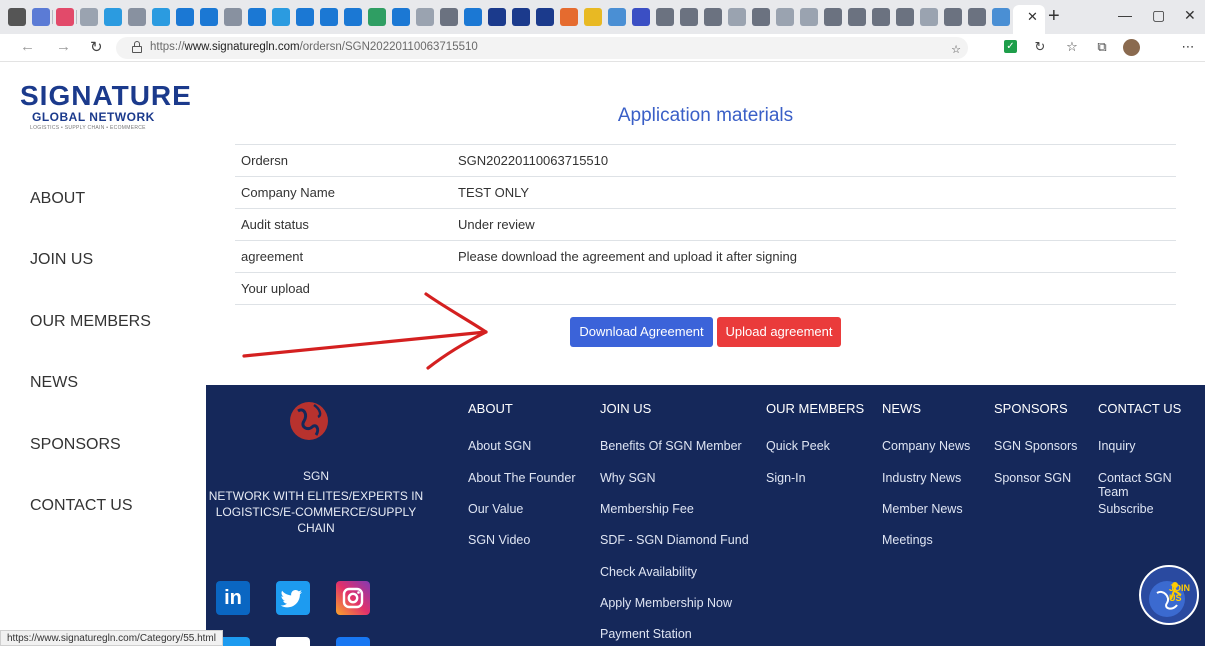 This screenshot has height=646, width=1205. Describe the element at coordinates (1125, 15) in the screenshot. I see `minimize-icon: —` at that location.